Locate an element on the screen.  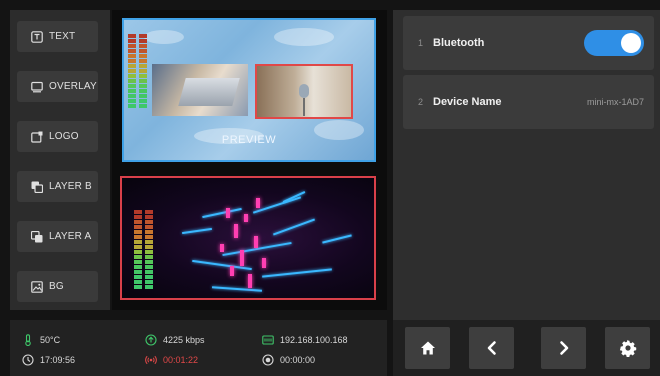
settings-button is located at coordinates (627, 348).